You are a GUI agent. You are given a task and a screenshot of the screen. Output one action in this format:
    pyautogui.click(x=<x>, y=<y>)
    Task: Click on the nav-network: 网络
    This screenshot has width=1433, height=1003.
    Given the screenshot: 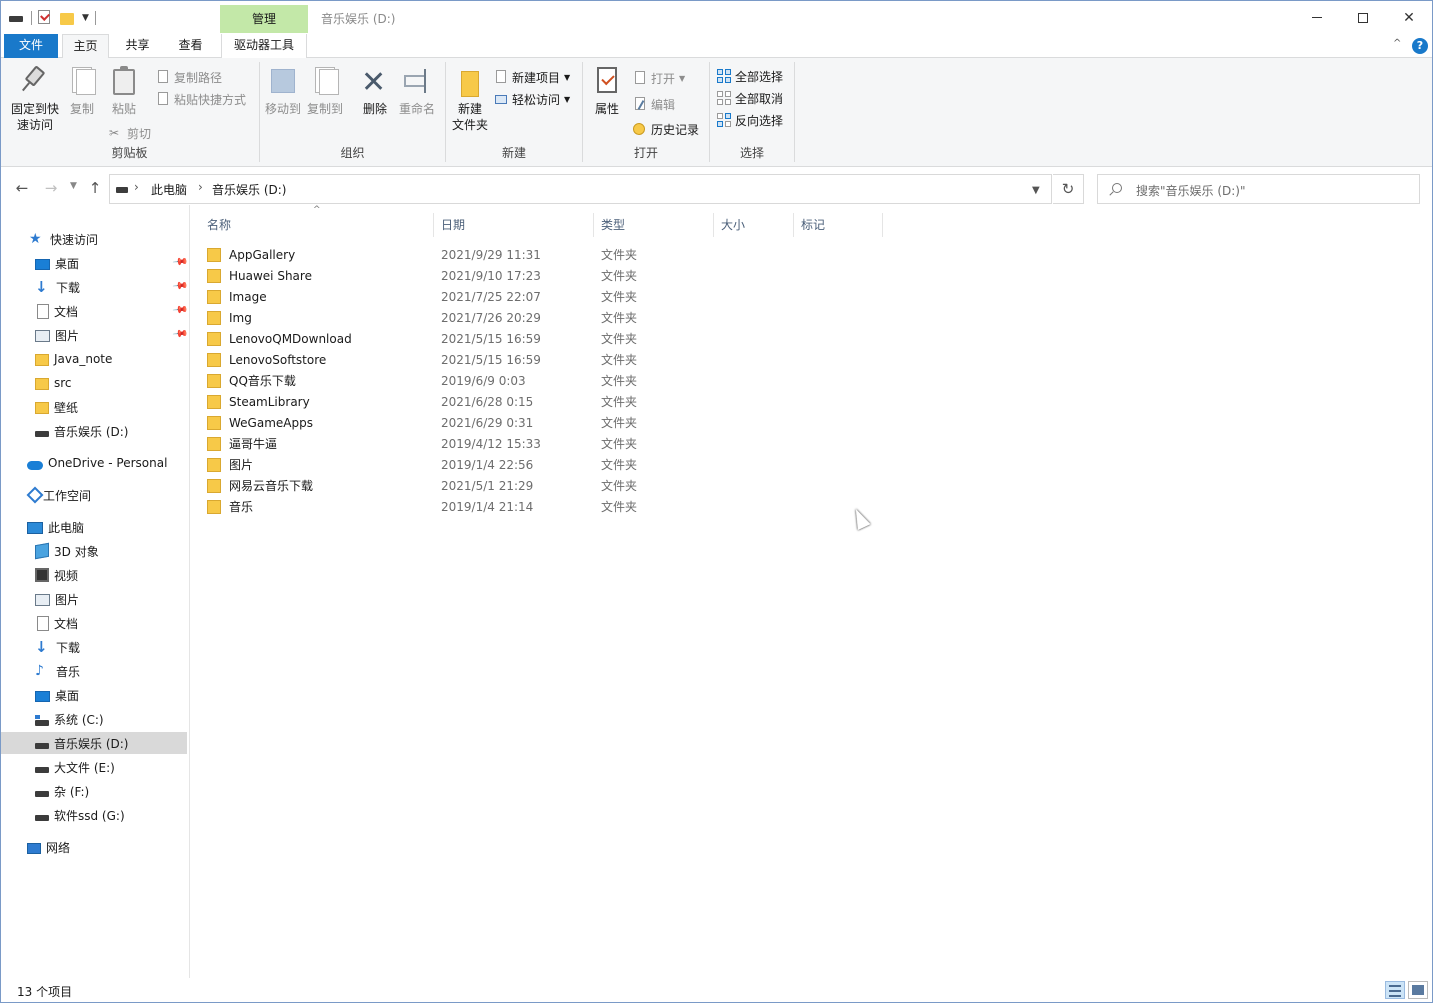 What is the action you would take?
    pyautogui.click(x=94, y=847)
    